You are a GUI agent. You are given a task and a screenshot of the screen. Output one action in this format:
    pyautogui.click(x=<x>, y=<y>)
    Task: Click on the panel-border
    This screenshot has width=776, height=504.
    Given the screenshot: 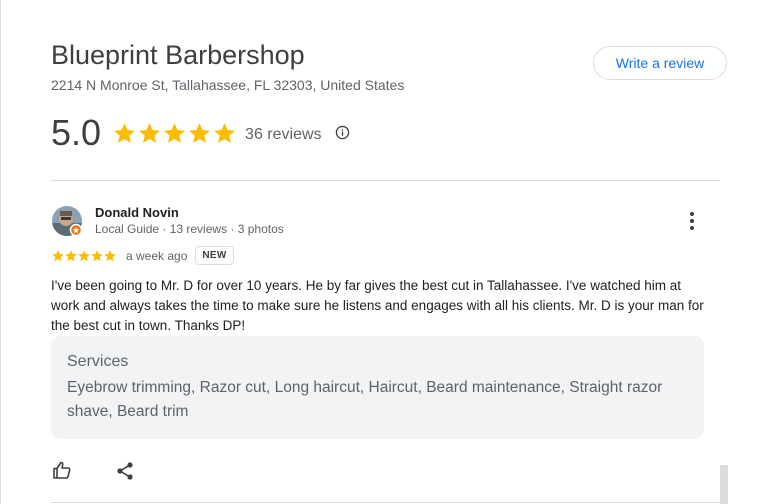 What is the action you would take?
    pyautogui.click(x=0, y=252)
    